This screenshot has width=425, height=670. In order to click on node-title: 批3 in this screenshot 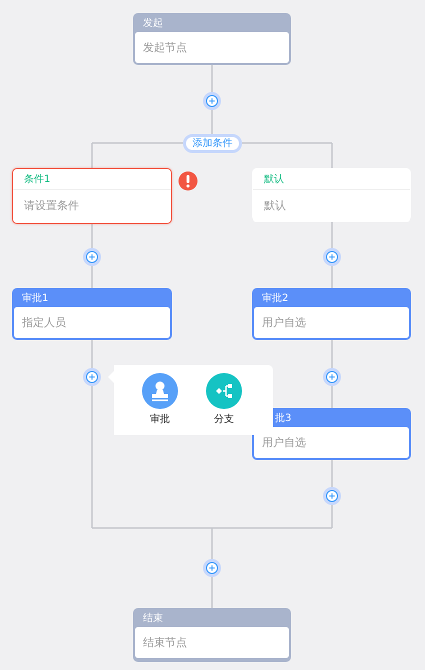, I will do `click(283, 419)`.